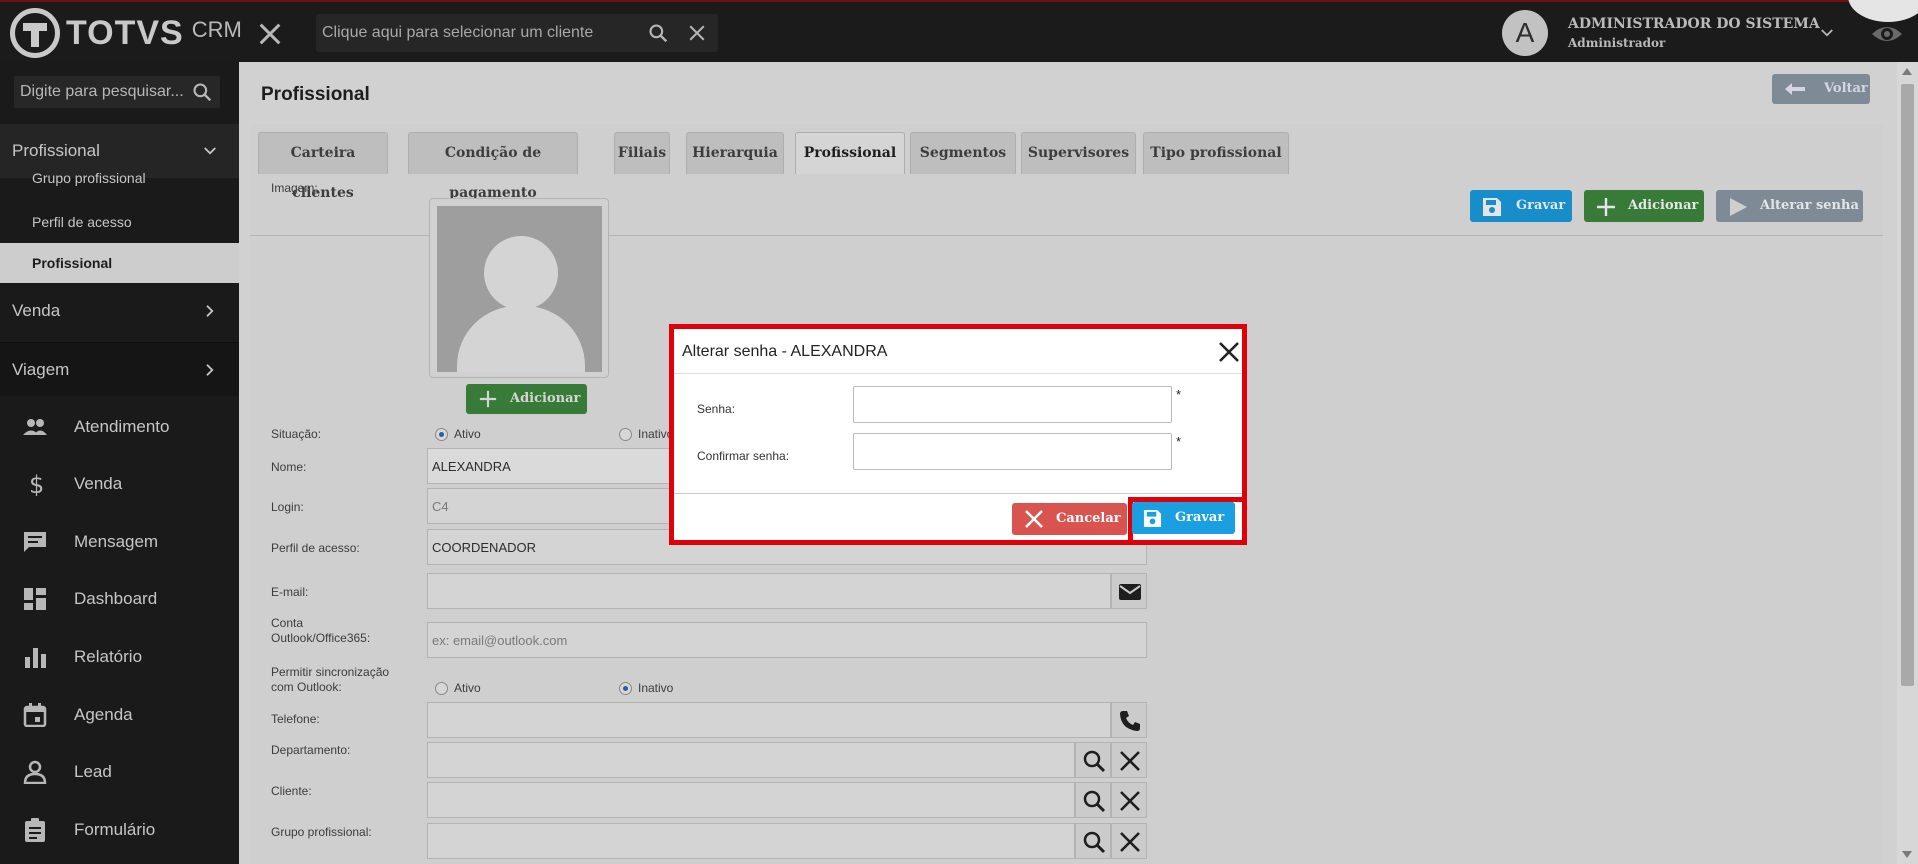 The width and height of the screenshot is (1918, 864). Describe the element at coordinates (743, 456) in the screenshot. I see `confirmar-senha-label: Confirmar senha:` at that location.